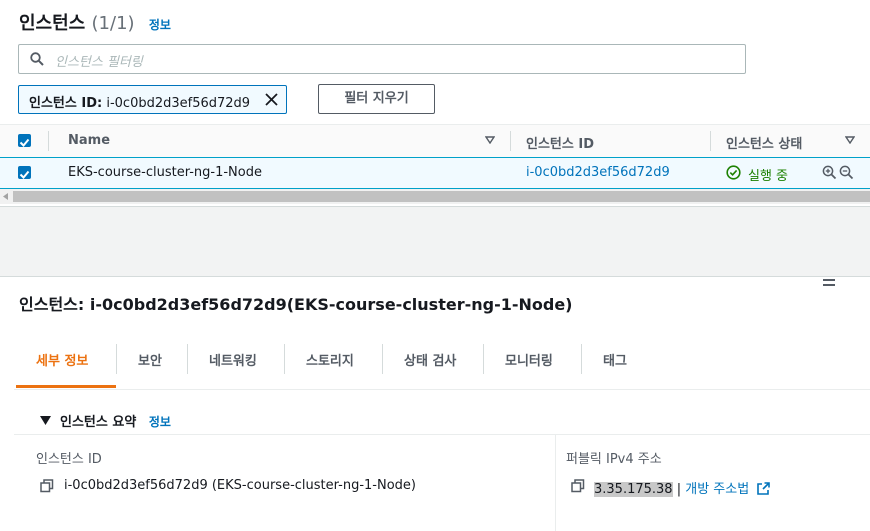 The width and height of the screenshot is (870, 531). I want to click on summary-heading: 인스턴스 요약 정보, so click(115, 420).